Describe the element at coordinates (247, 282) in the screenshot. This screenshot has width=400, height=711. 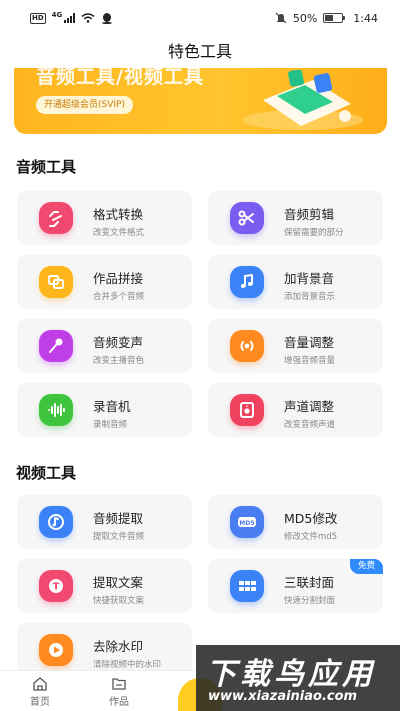
I see `music-note-icon` at that location.